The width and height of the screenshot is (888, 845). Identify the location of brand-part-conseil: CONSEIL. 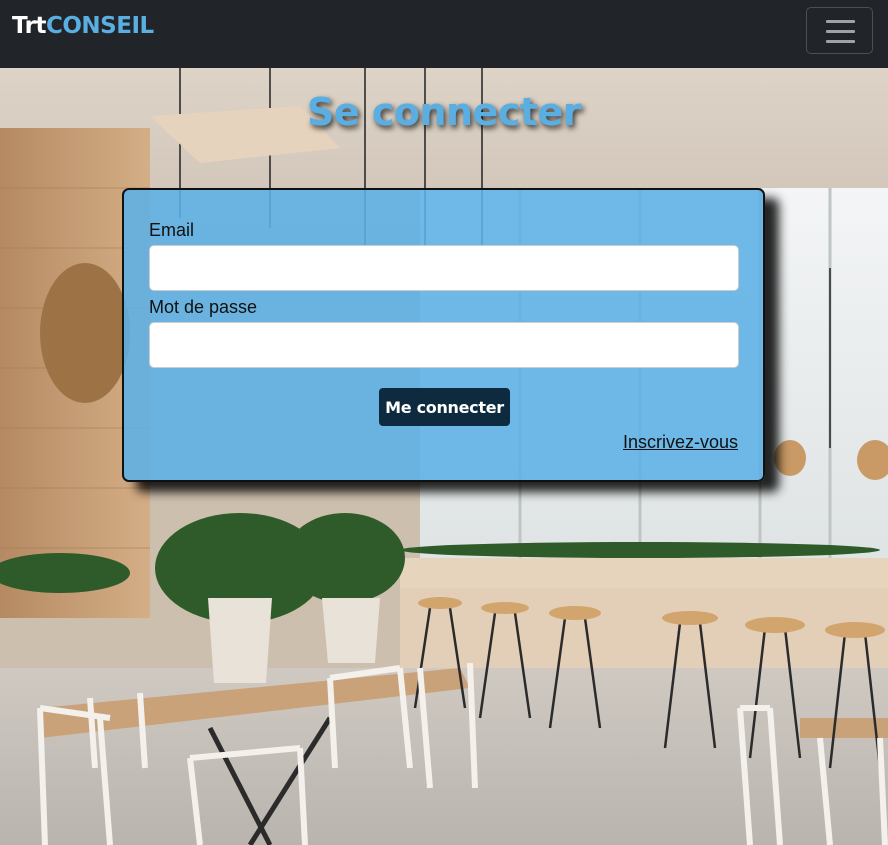
(100, 26).